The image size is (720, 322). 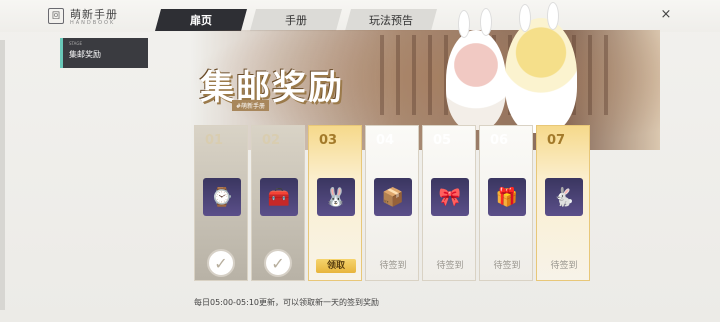 I want to click on reward-item-icon: 🎁, so click(x=507, y=197).